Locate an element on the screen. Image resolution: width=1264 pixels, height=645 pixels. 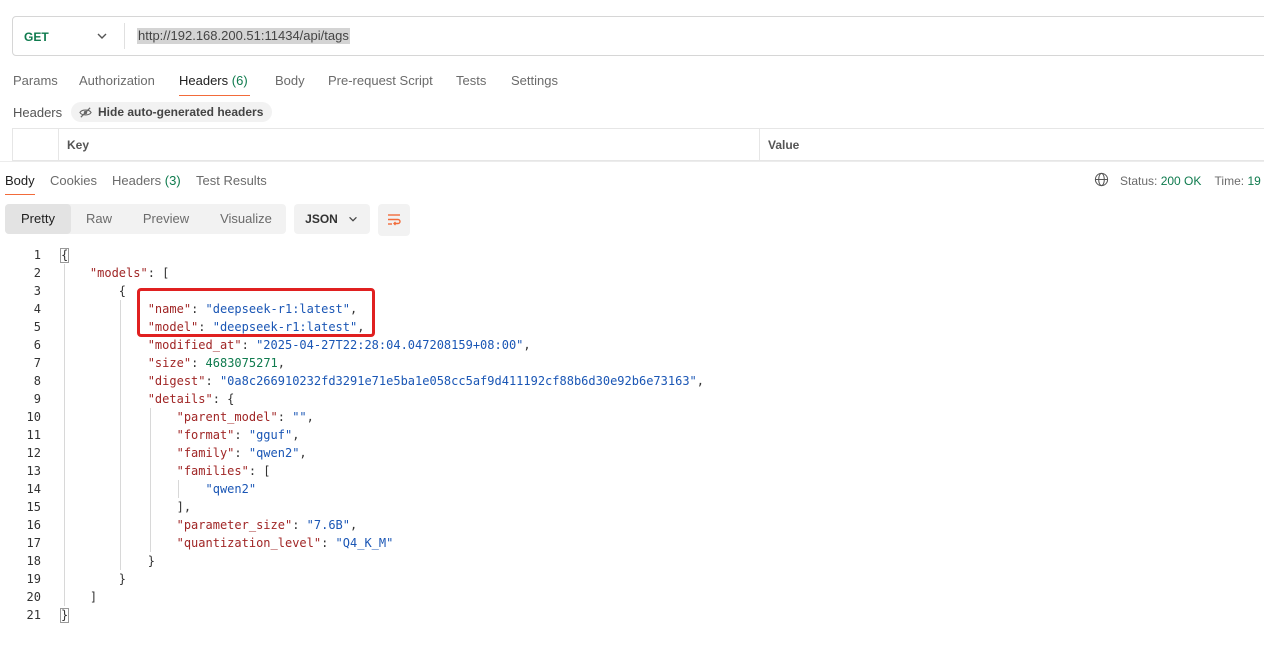
wrap-lines-button is located at coordinates (394, 220).